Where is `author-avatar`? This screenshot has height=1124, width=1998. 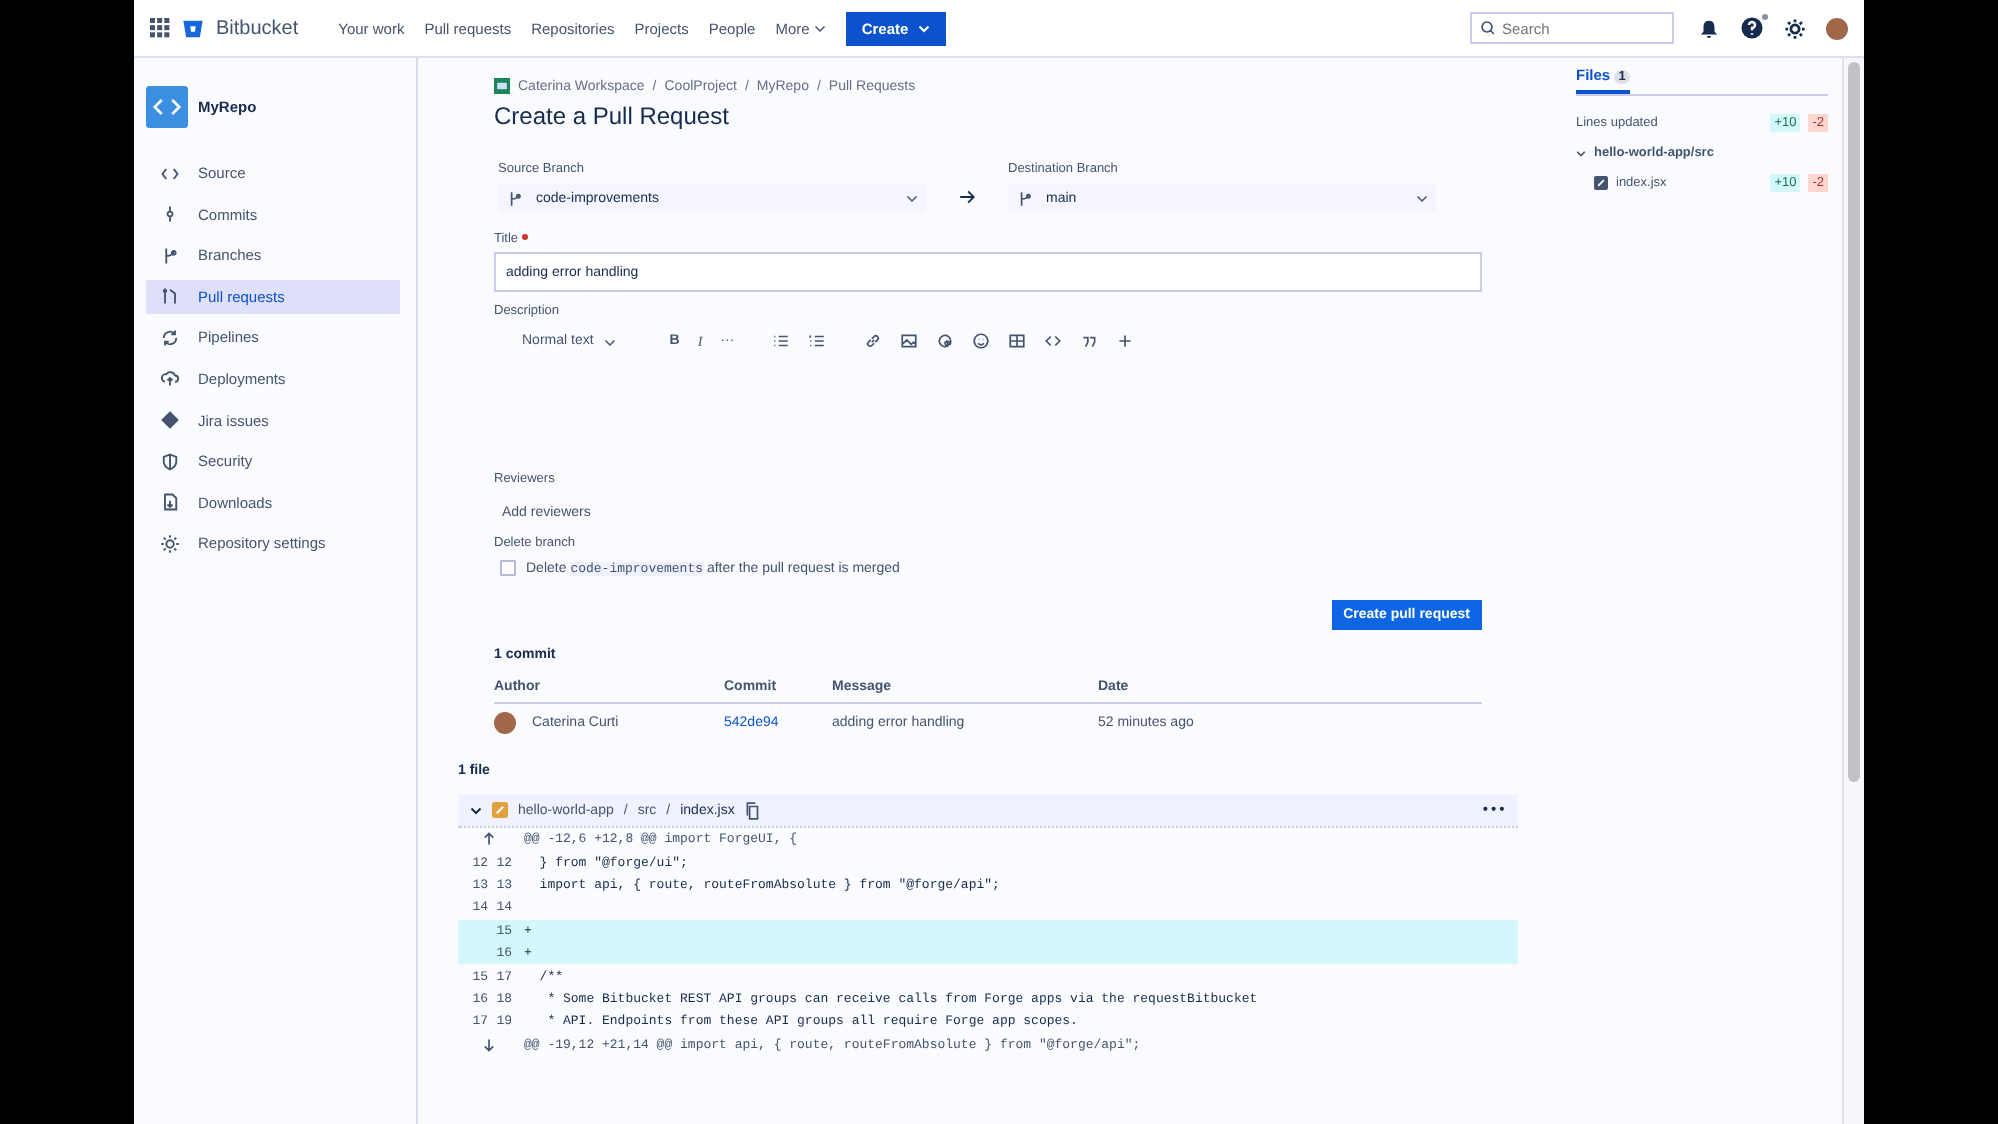 author-avatar is located at coordinates (505, 723).